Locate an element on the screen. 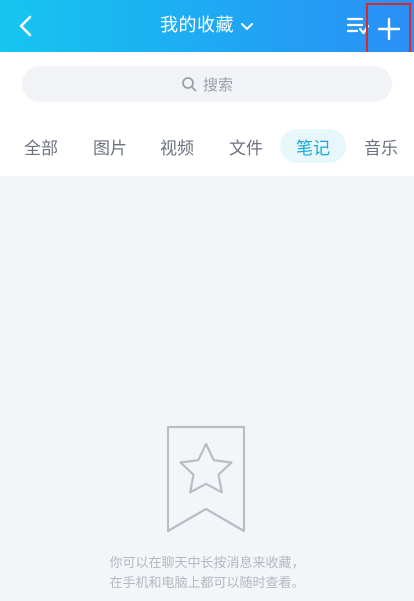 The height and width of the screenshot is (601, 414). category-tabs: 全部 图片 视频 文件 笔记 音乐 is located at coordinates (207, 146).